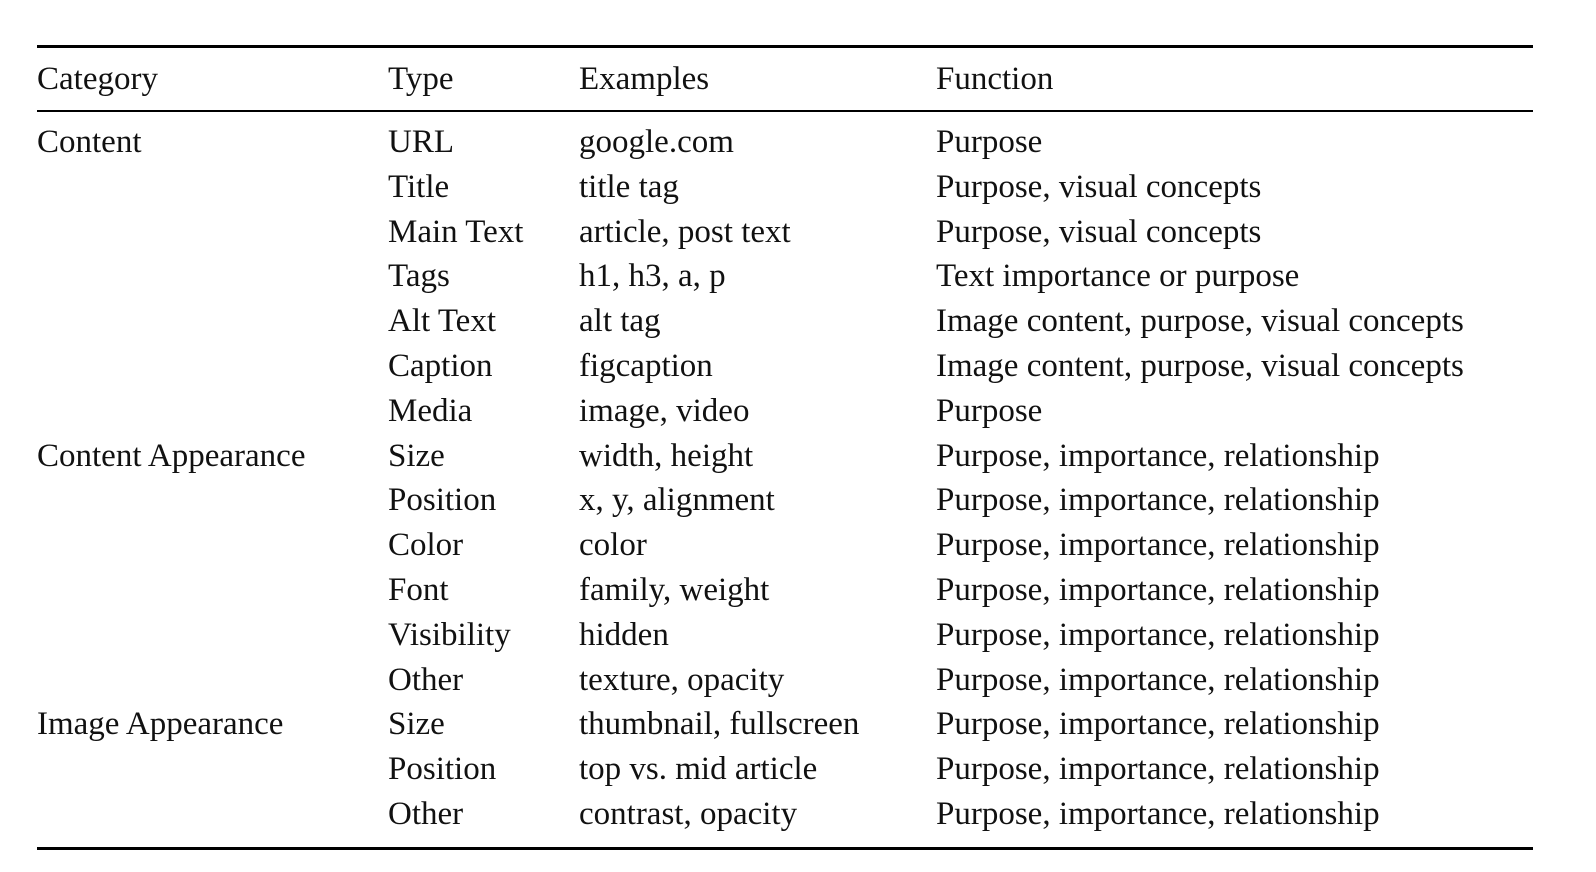 The width and height of the screenshot is (1596, 872). What do you see at coordinates (685, 231) in the screenshot?
I see `cell-examples: article, post text` at bounding box center [685, 231].